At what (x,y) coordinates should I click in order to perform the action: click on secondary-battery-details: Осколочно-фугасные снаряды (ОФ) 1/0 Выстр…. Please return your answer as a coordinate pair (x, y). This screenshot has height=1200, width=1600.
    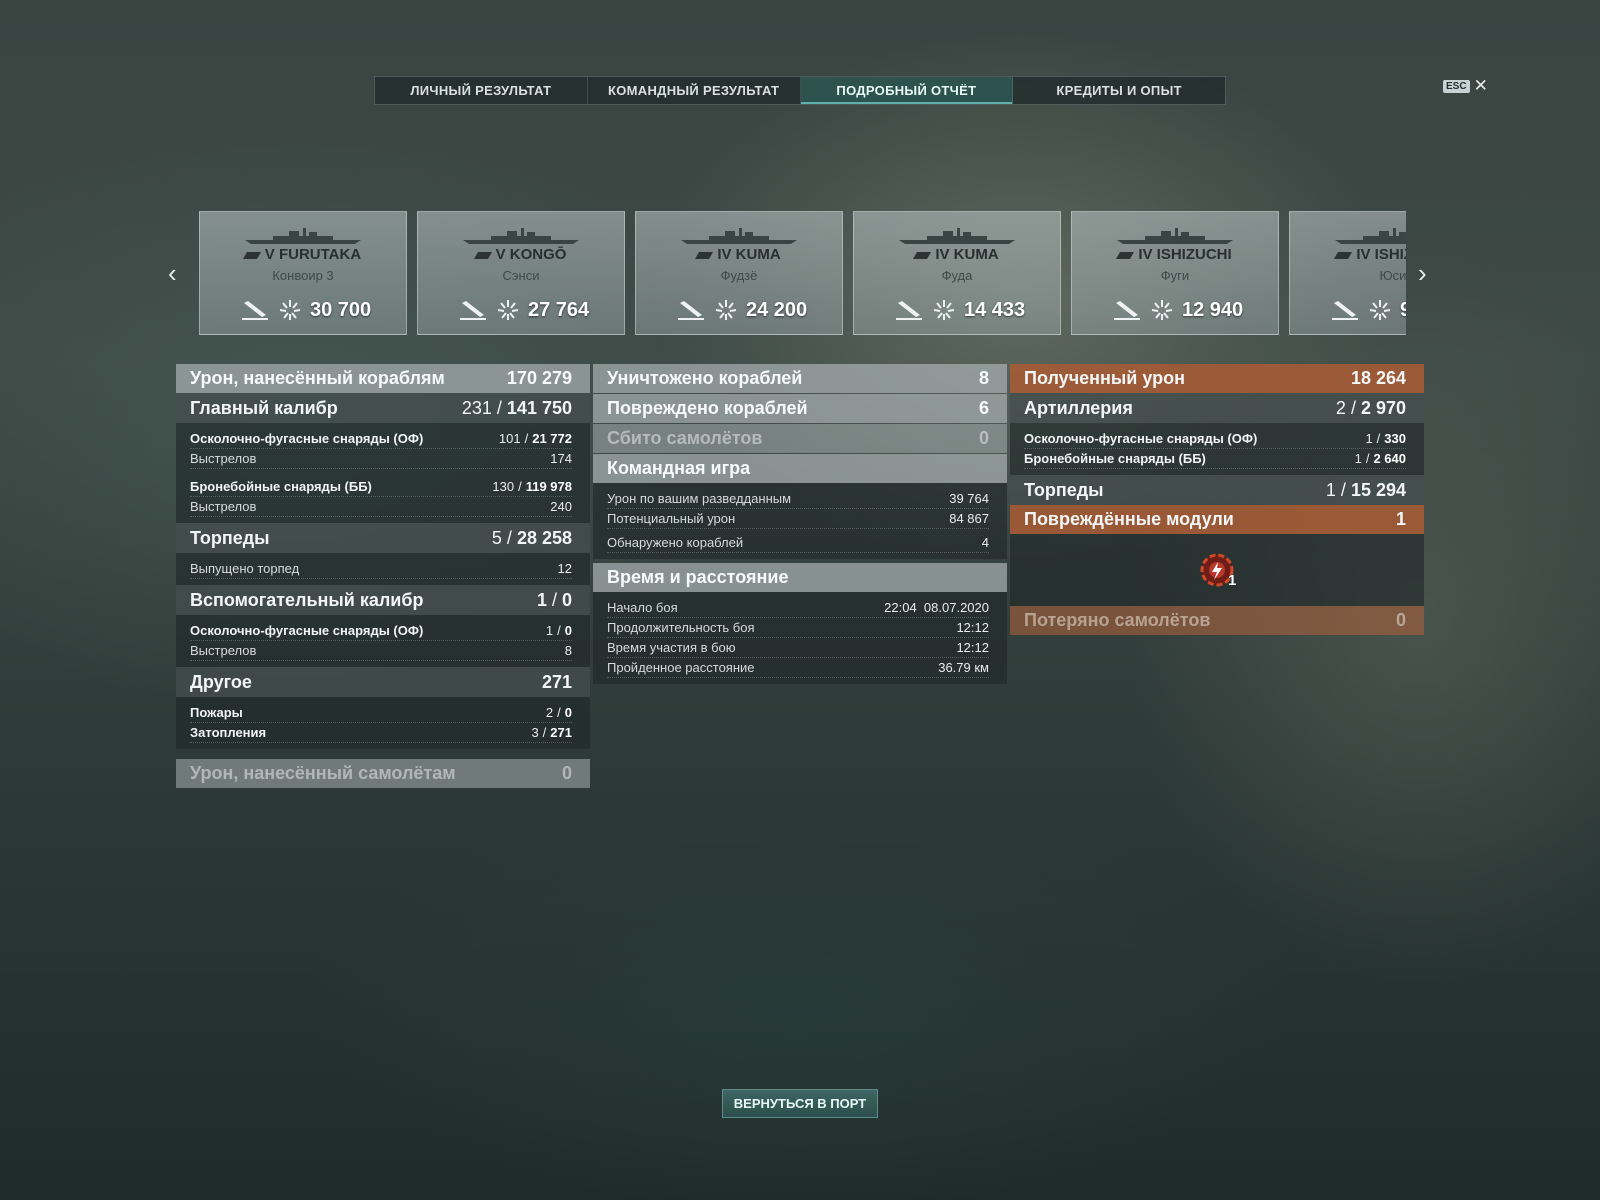
    Looking at the image, I should click on (383, 641).